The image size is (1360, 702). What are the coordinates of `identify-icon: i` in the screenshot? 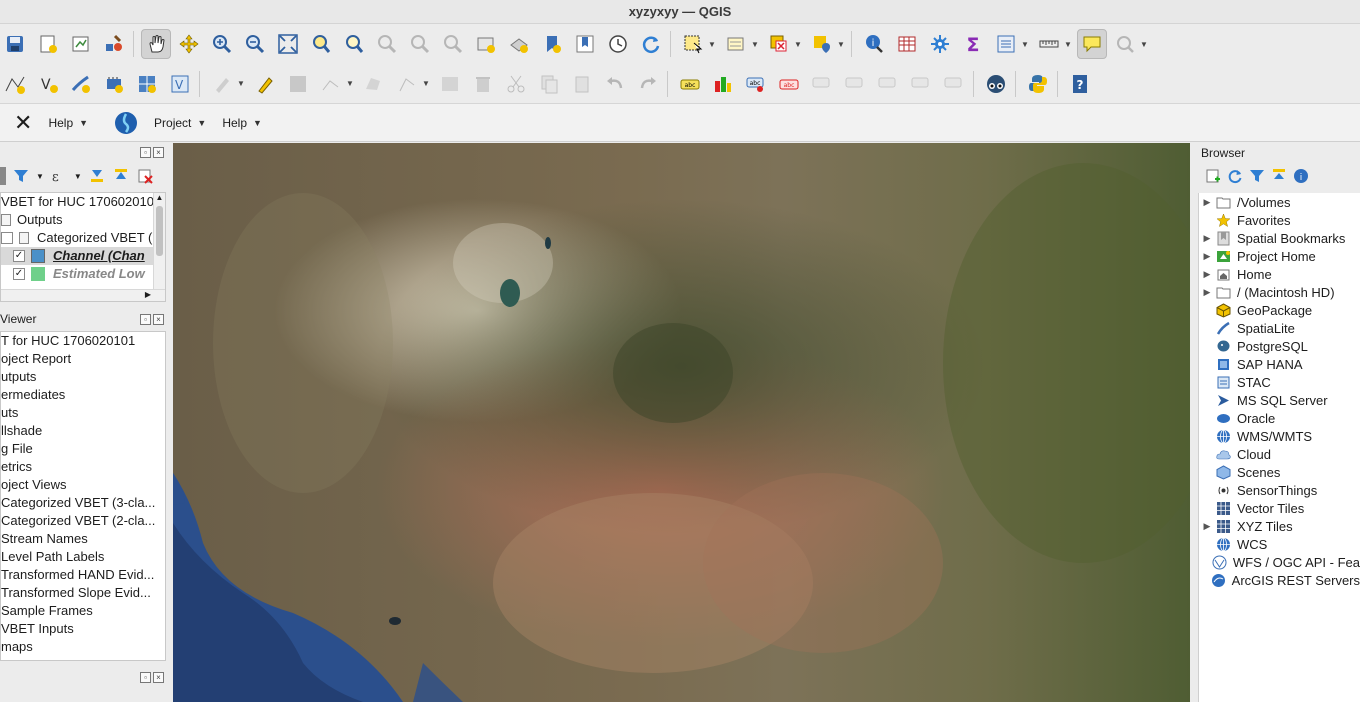 It's located at (874, 44).